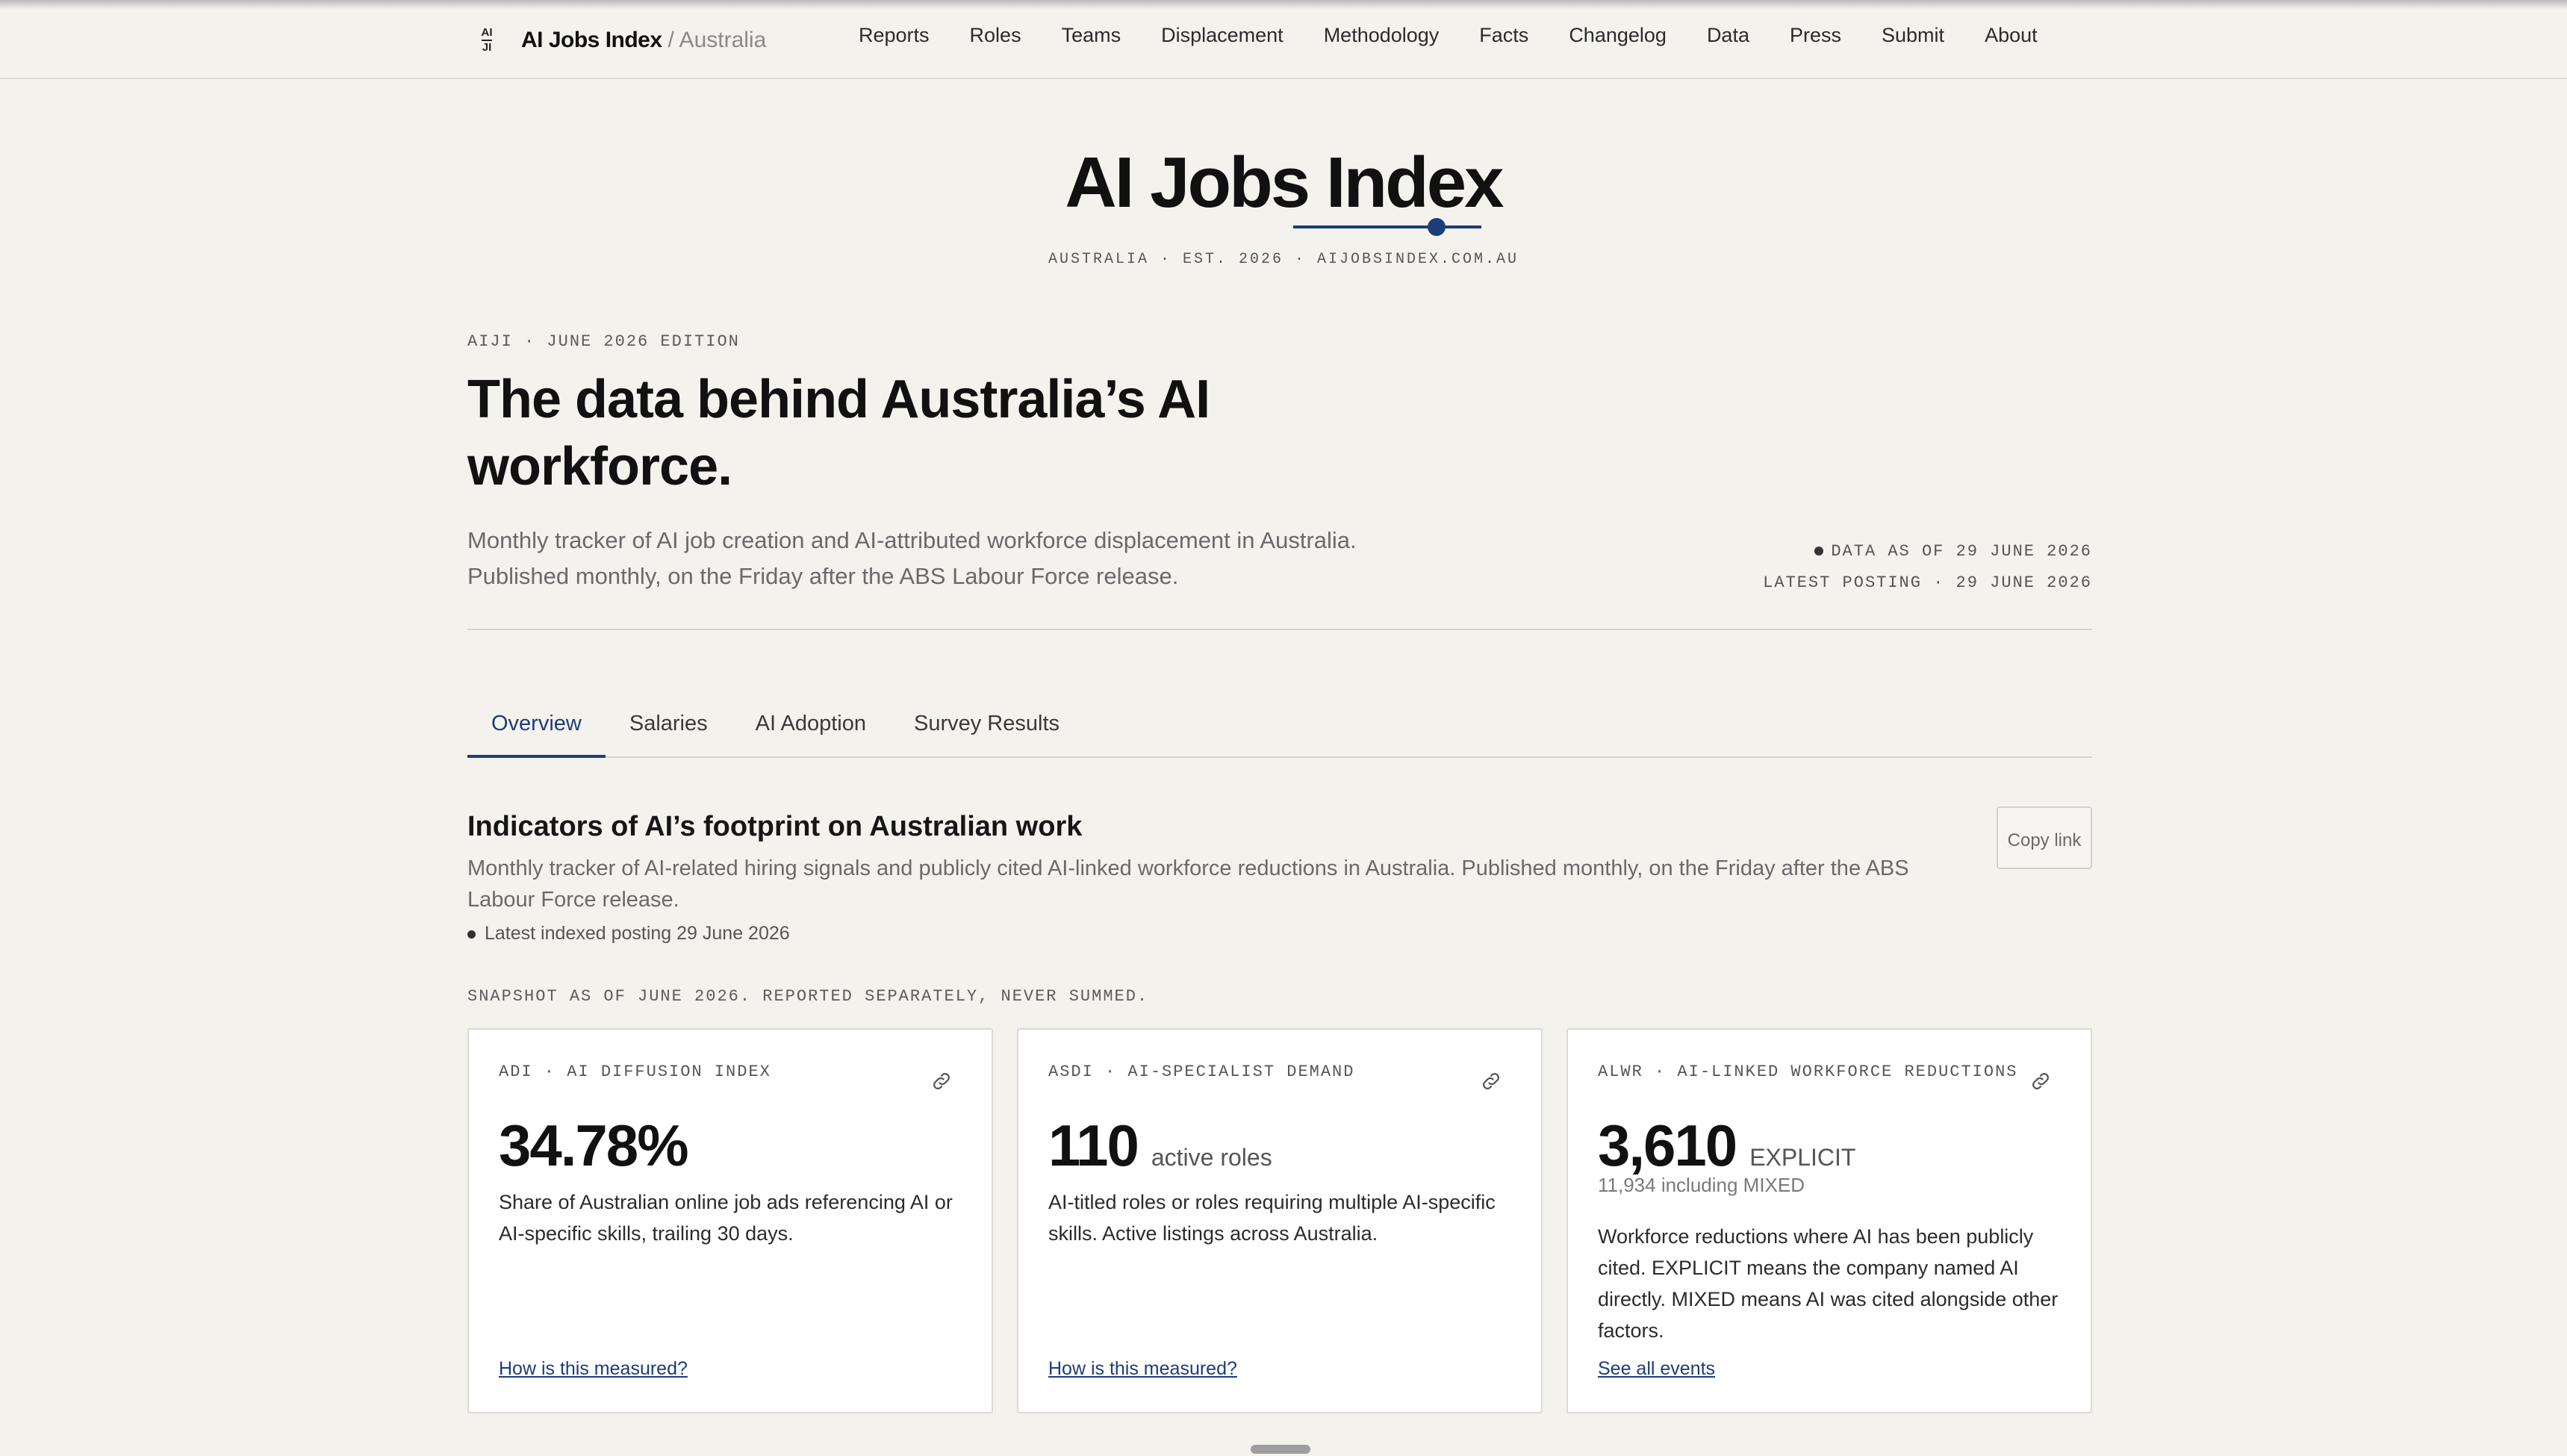 Image resolution: width=2567 pixels, height=1456 pixels. Describe the element at coordinates (1927, 582) in the screenshot. I see `latest-posting: LATEST POSTING · 29 JUNE 2026` at that location.